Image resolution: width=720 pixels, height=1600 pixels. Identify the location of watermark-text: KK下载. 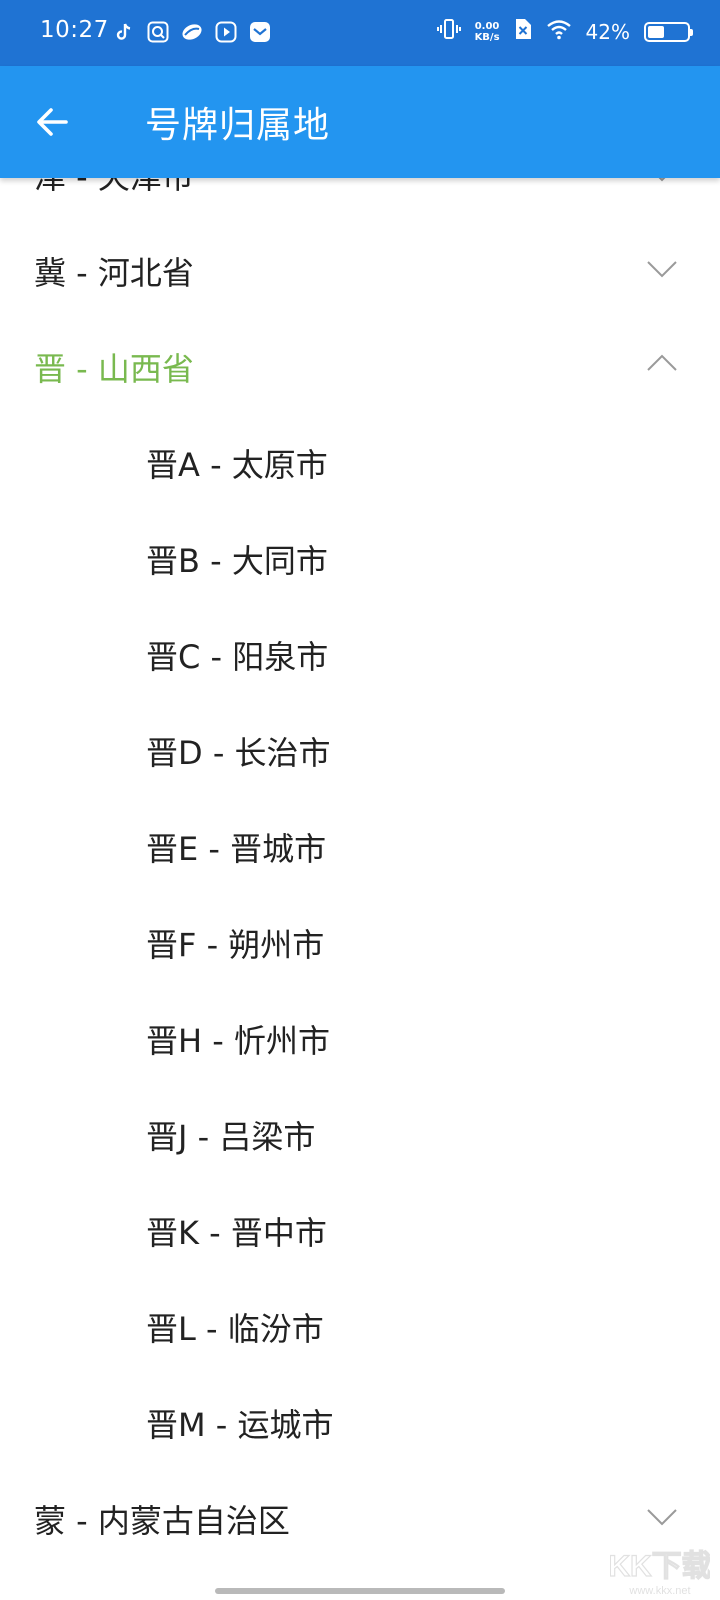
(660, 1566).